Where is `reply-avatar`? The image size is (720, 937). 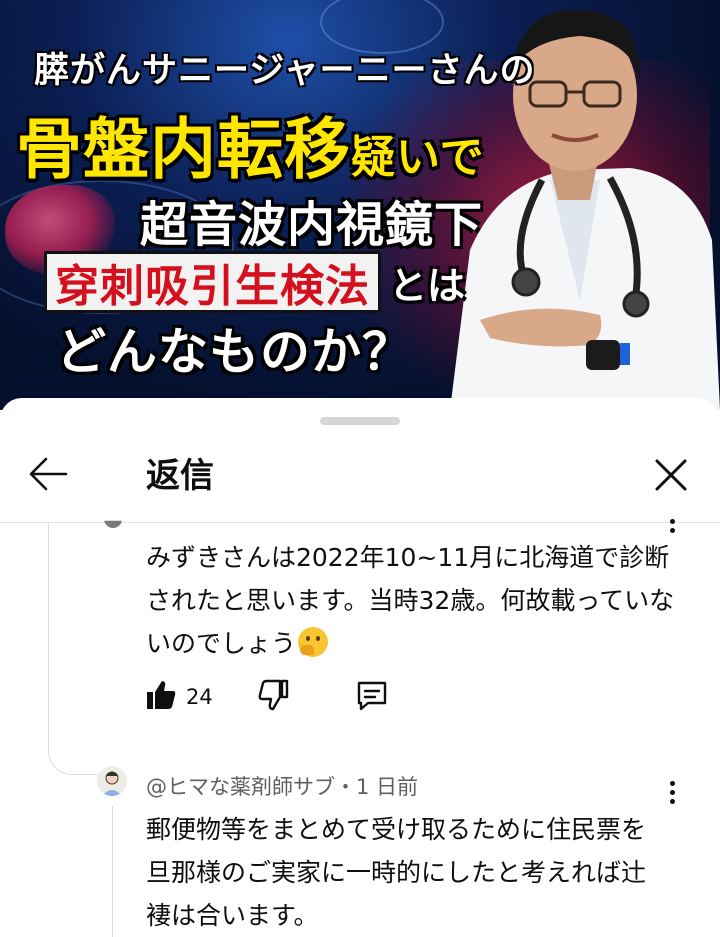 reply-avatar is located at coordinates (112, 781).